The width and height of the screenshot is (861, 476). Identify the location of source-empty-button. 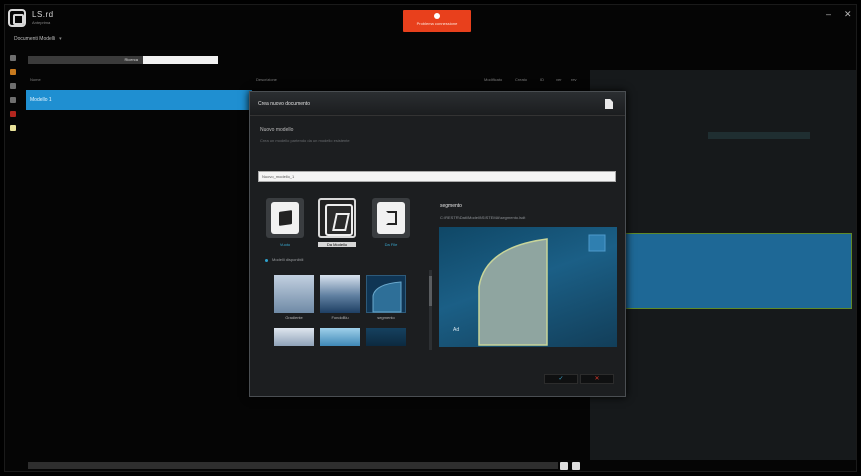
(285, 218).